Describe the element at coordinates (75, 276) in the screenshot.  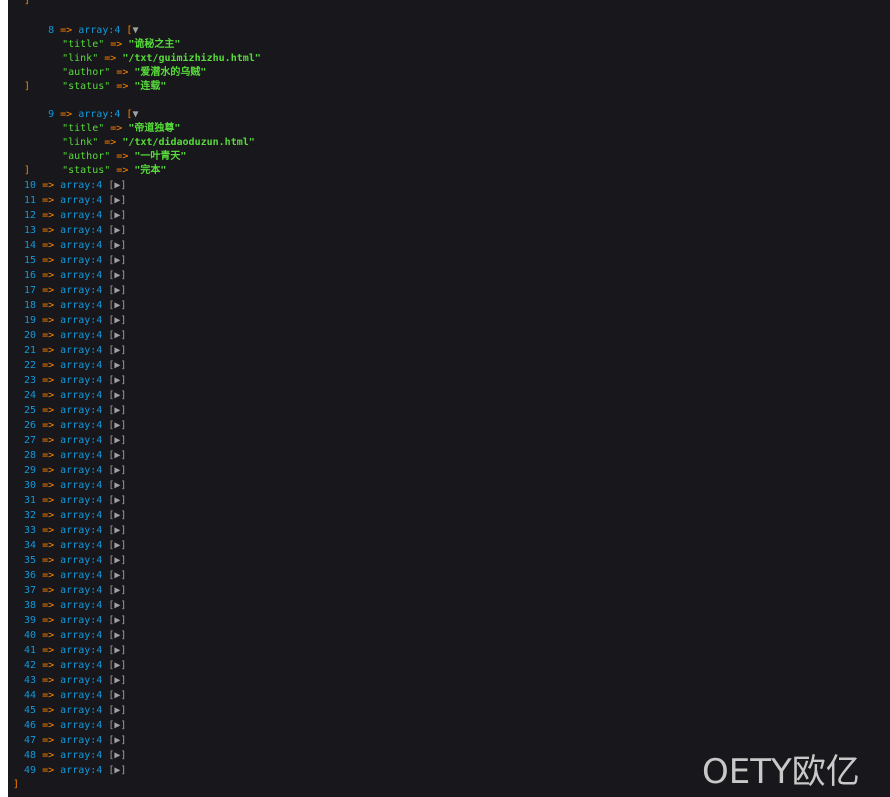
I see `collapsed-array-entry: 16 => array:4 [▶]` at that location.